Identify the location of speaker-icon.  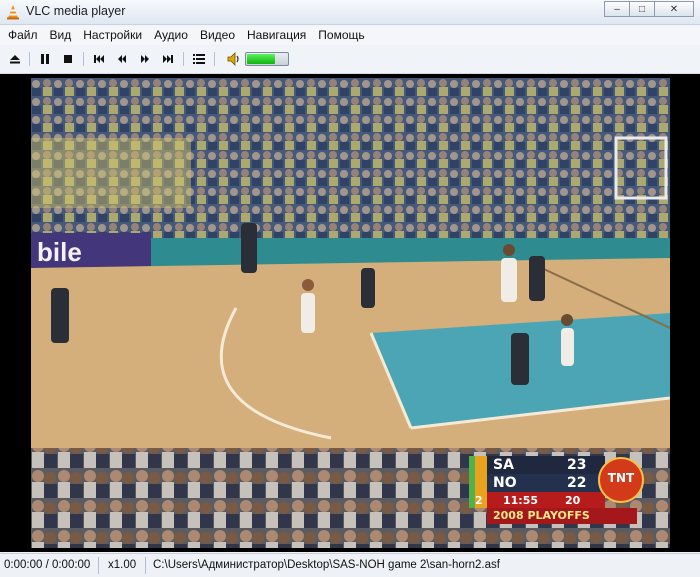
(233, 59).